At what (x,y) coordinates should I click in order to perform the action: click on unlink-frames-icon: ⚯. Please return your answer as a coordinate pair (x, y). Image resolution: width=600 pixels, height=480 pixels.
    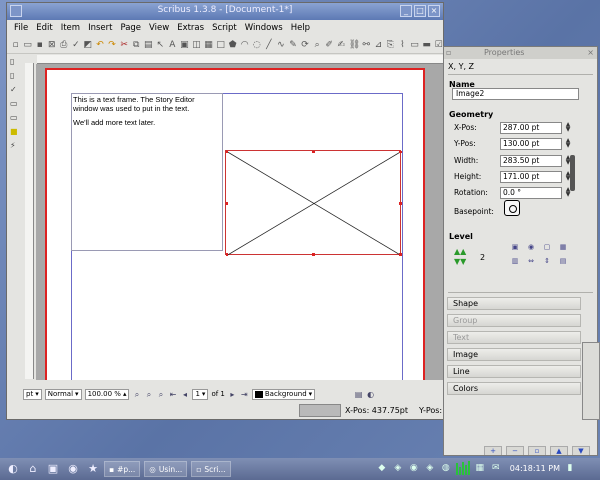
    Looking at the image, I should click on (366, 45).